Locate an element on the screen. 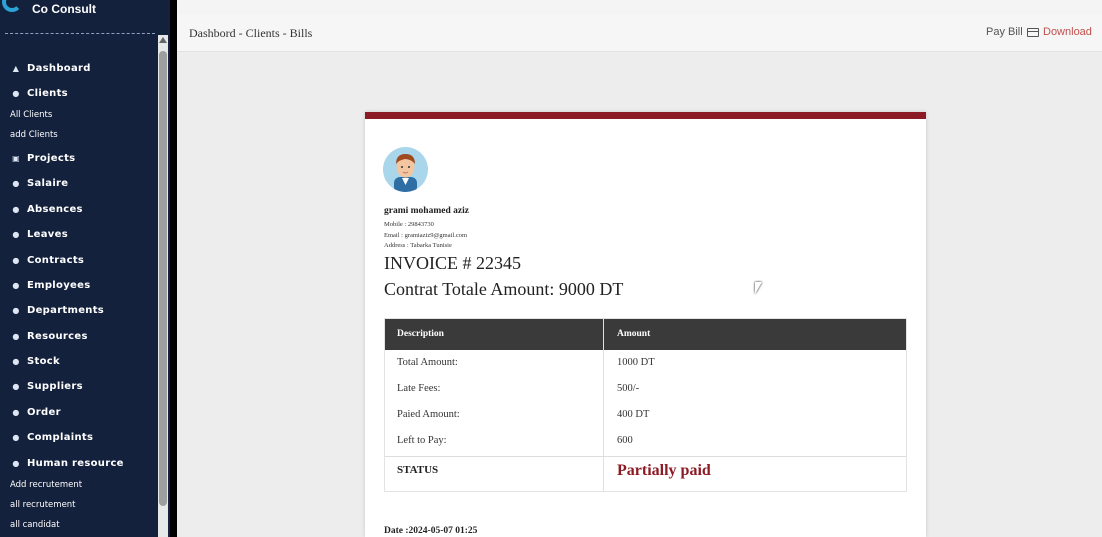  logo-icon is located at coordinates (12, 6).